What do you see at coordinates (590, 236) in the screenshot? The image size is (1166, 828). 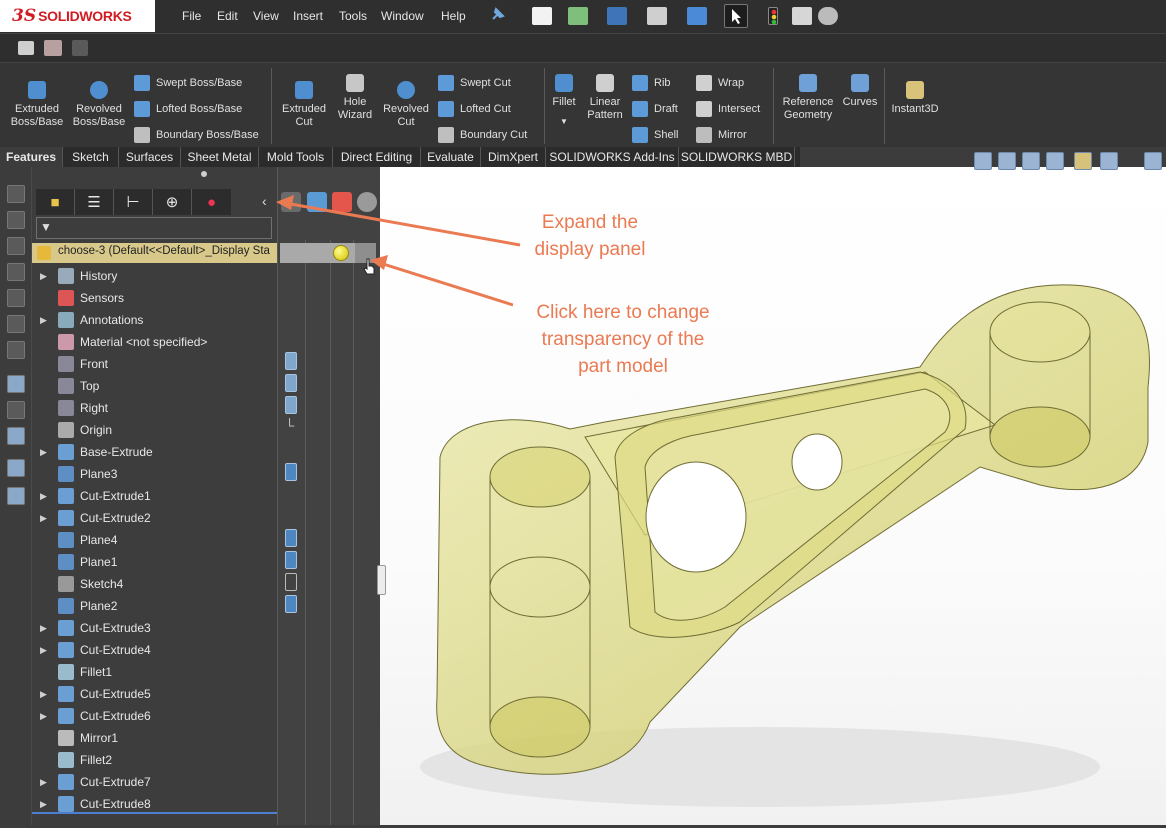 I see `annotation-expand-display-panel: Expand the display panel` at bounding box center [590, 236].